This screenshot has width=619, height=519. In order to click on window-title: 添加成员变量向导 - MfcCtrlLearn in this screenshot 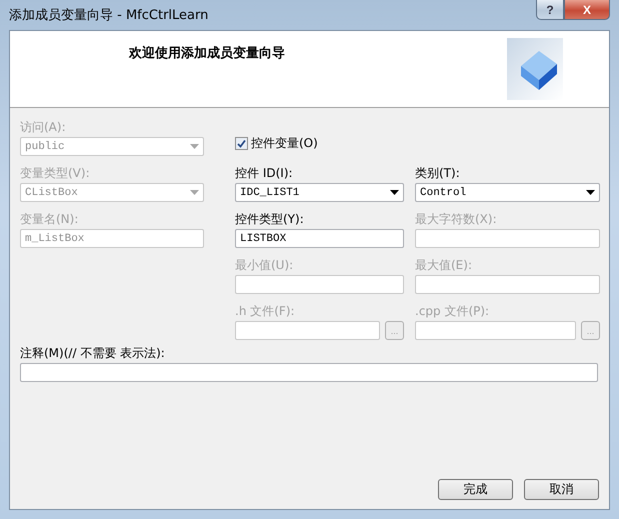, I will do `click(108, 15)`.